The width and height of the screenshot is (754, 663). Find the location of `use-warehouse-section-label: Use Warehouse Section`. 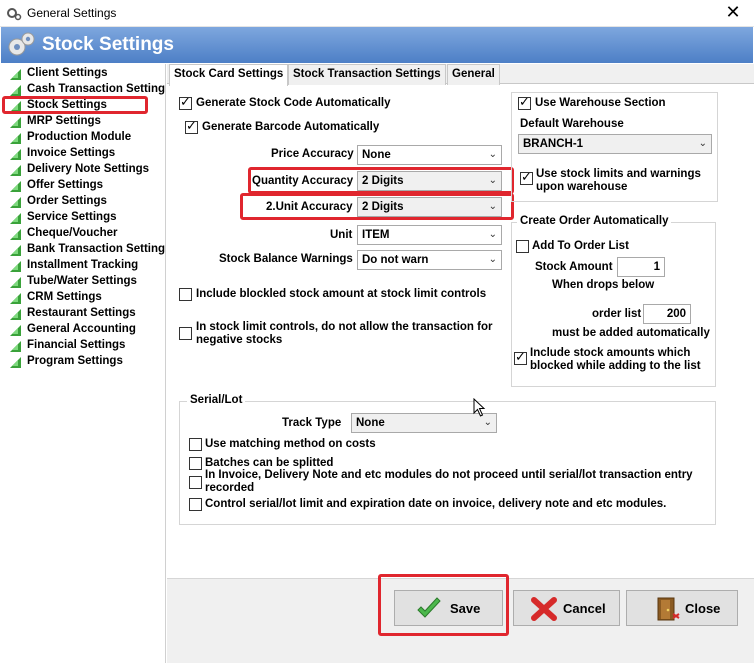

use-warehouse-section-label: Use Warehouse Section is located at coordinates (600, 103).